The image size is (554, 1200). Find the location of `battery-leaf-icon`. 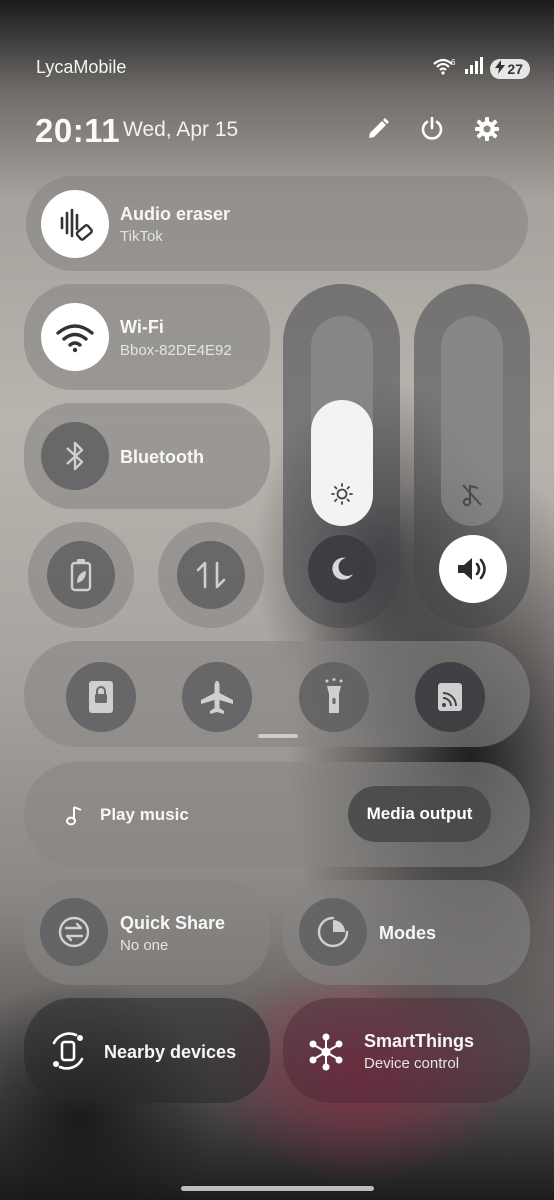

battery-leaf-icon is located at coordinates (81, 575).